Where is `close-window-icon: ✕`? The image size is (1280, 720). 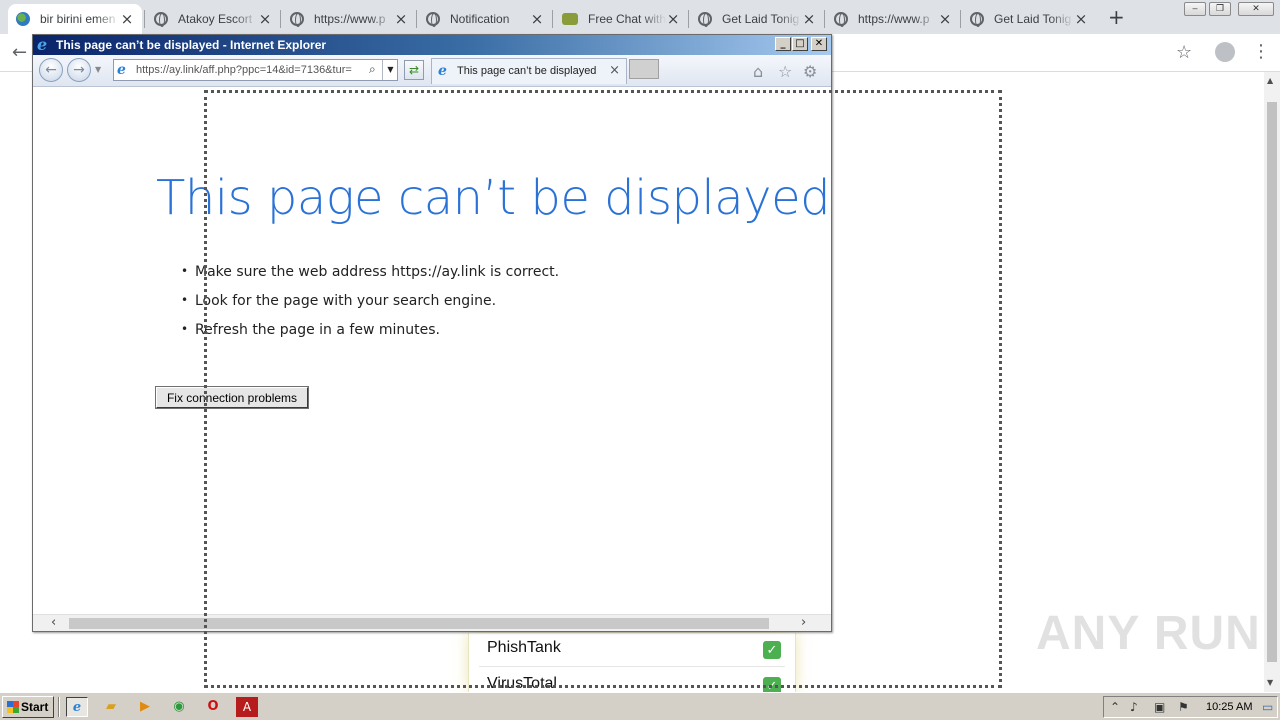 close-window-icon: ✕ is located at coordinates (1256, 9).